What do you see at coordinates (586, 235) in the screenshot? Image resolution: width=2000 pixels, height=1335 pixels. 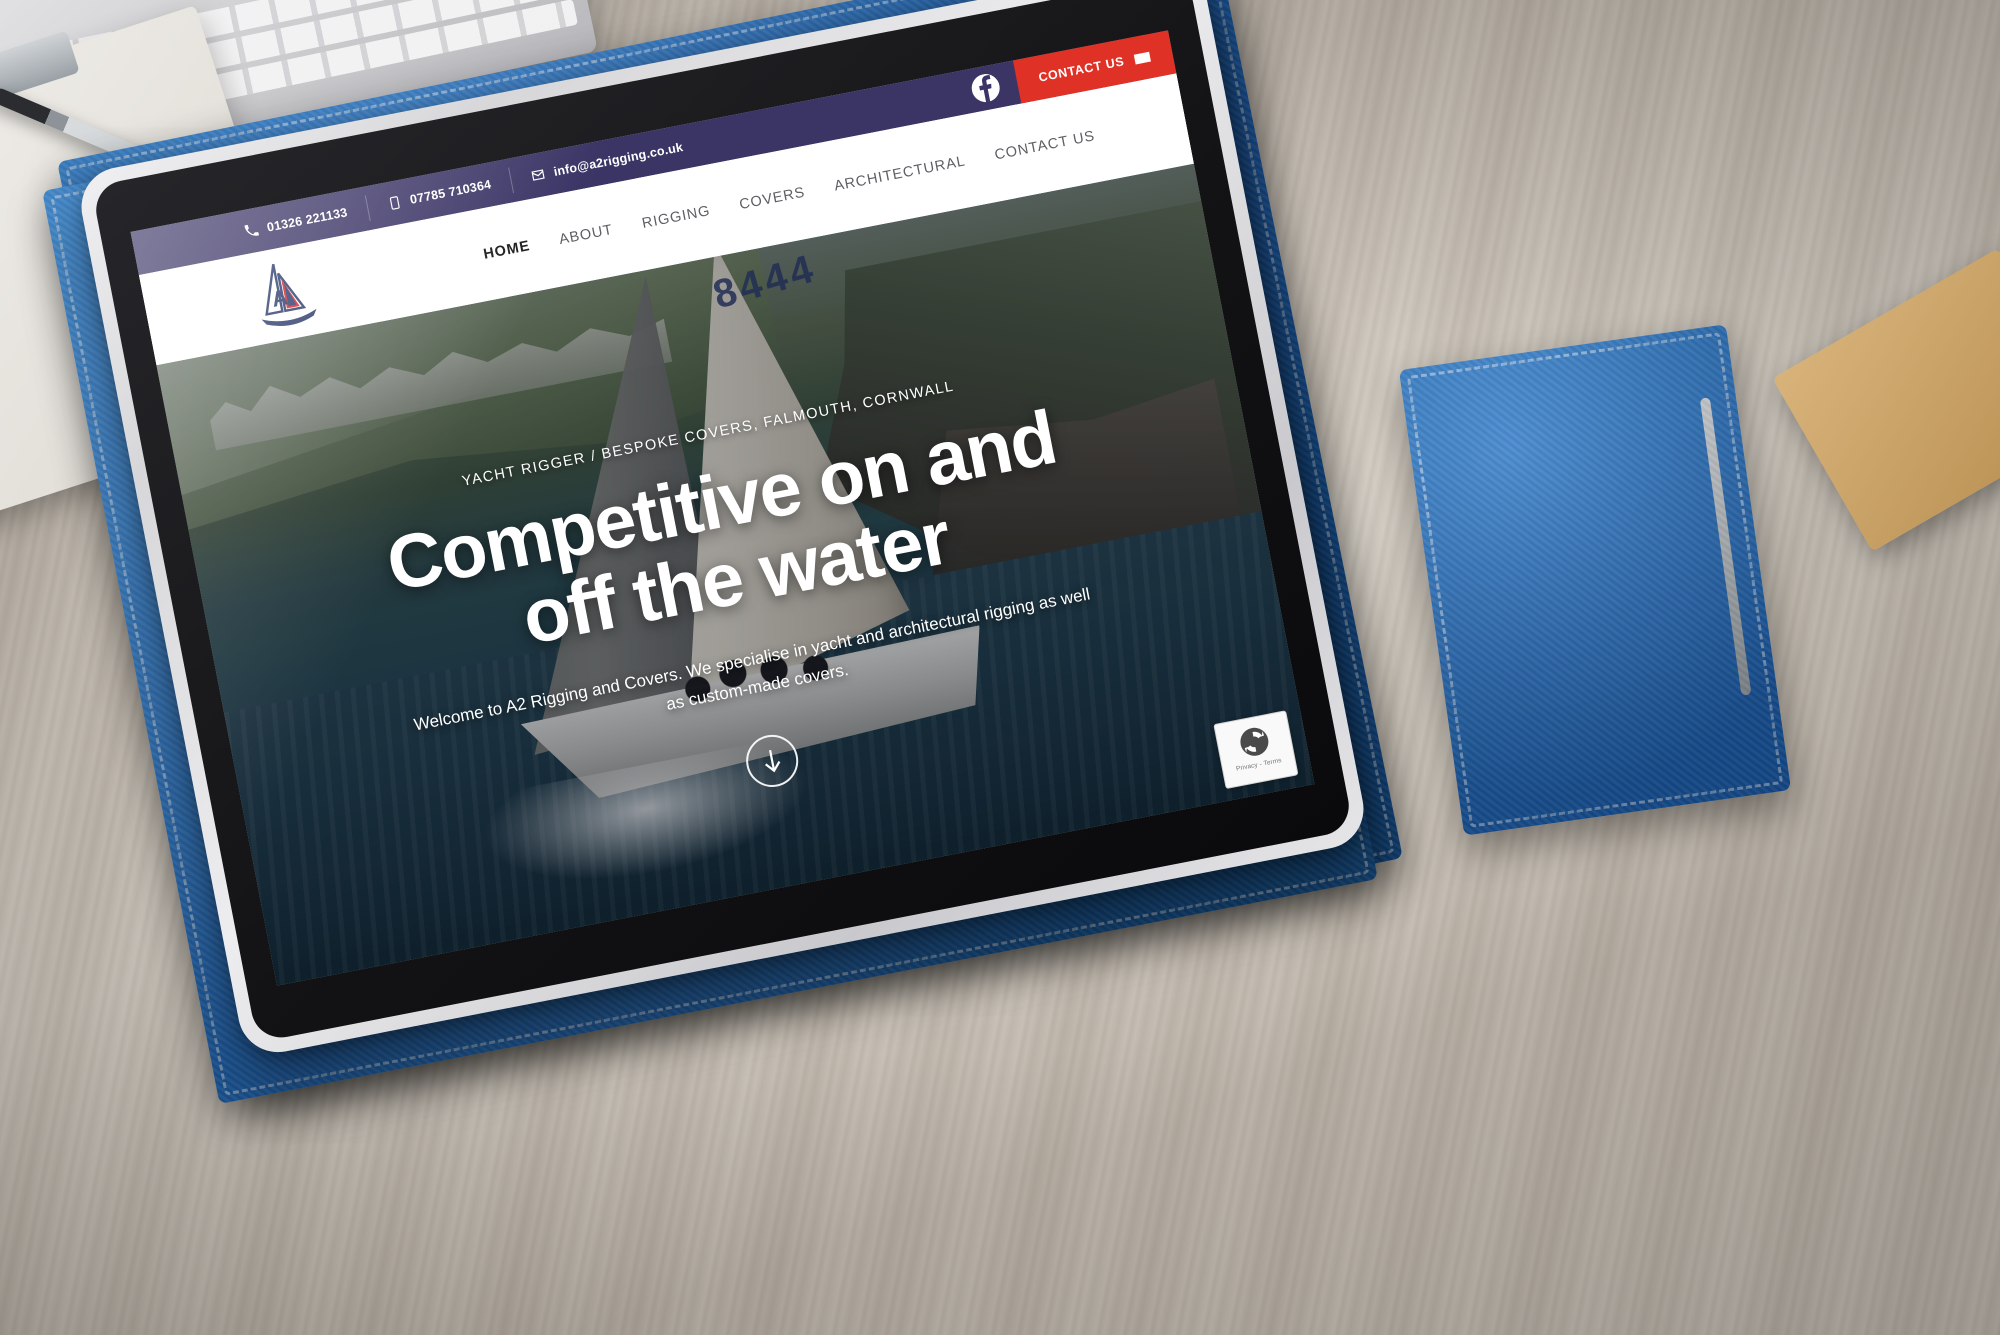 I see `nav-item-about: ABOUT` at bounding box center [586, 235].